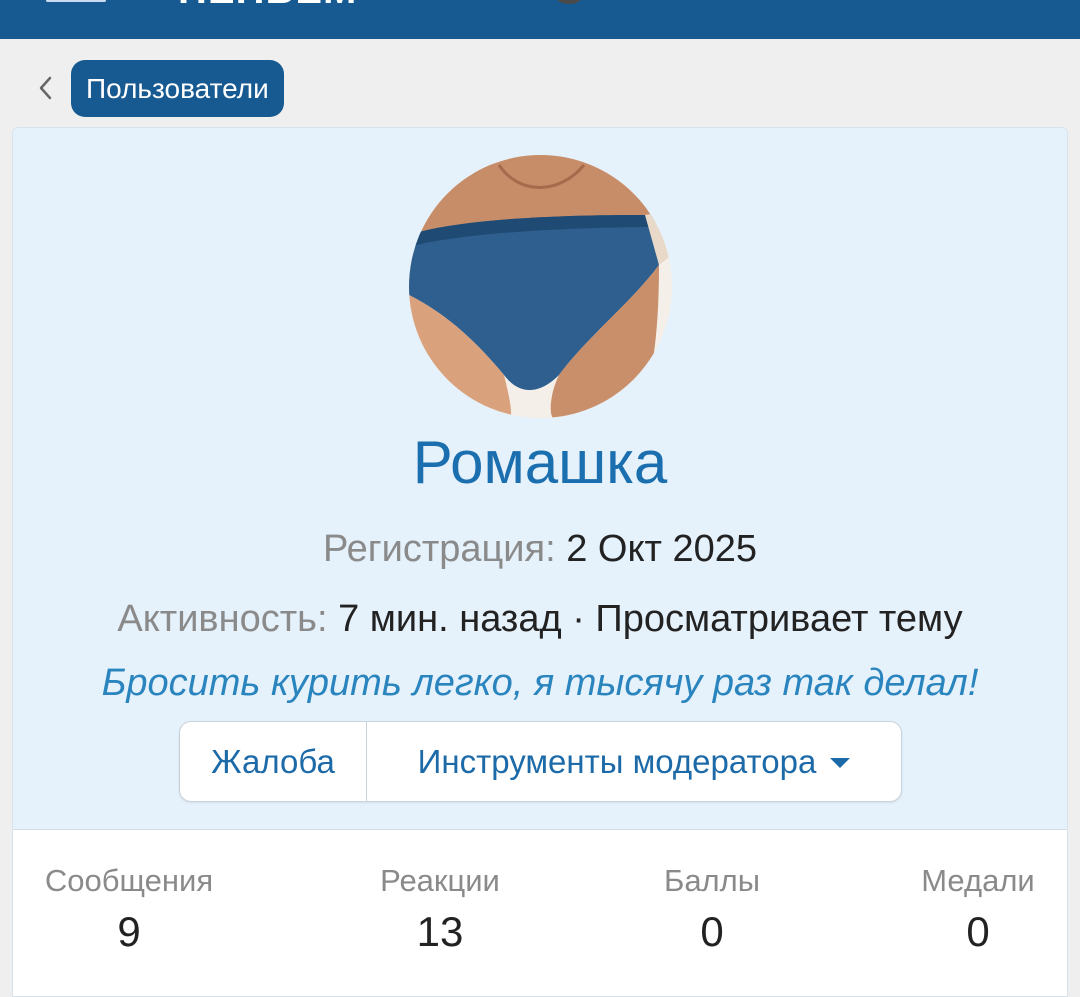 The height and width of the screenshot is (997, 1080). What do you see at coordinates (712, 880) in the screenshot?
I see `stat-label: Баллы` at bounding box center [712, 880].